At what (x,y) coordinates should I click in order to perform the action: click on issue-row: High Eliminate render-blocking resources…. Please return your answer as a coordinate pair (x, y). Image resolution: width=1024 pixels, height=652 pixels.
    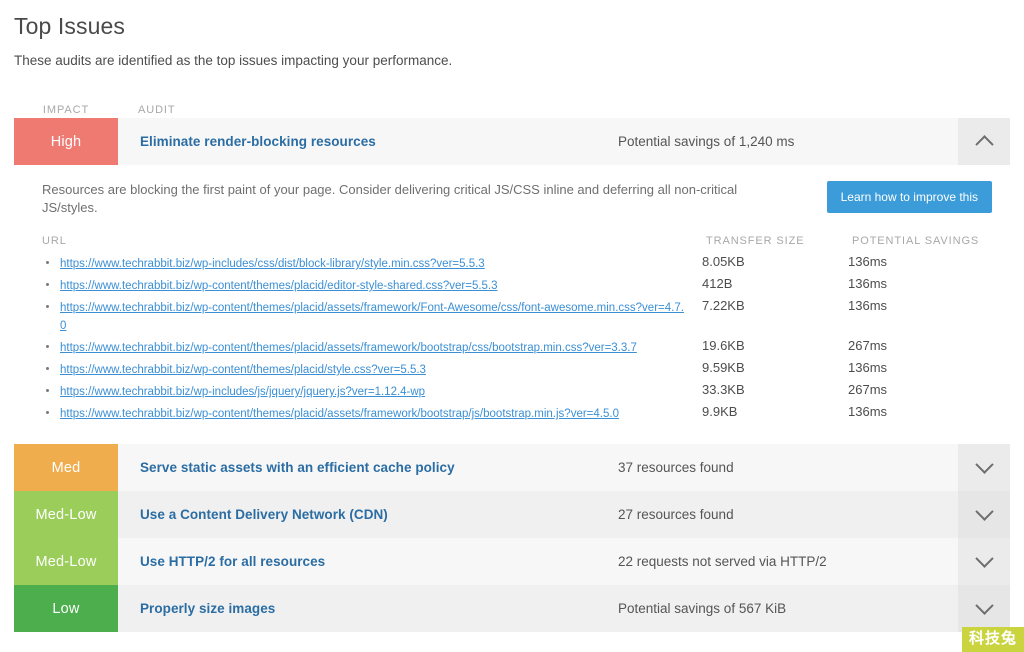
    Looking at the image, I should click on (512, 141).